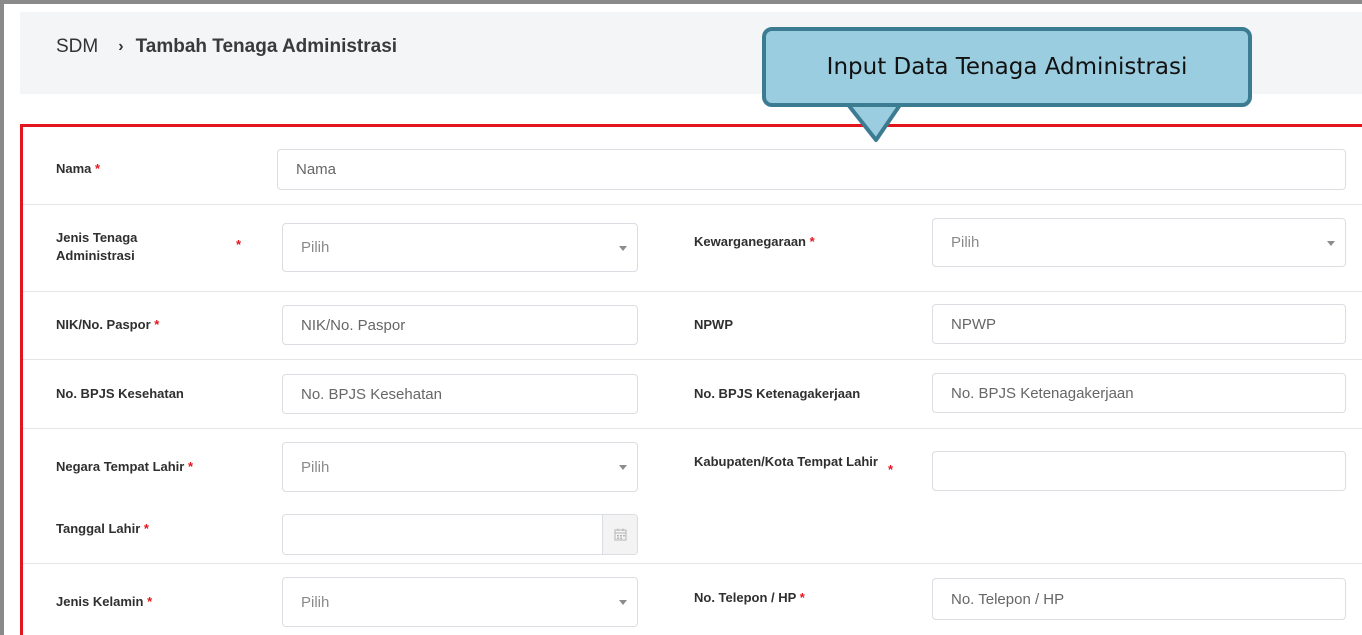 This screenshot has width=1362, height=635. Describe the element at coordinates (460, 394) in the screenshot. I see `bpjs-kesehatan-input: No. BPJS Kesehatan` at that location.